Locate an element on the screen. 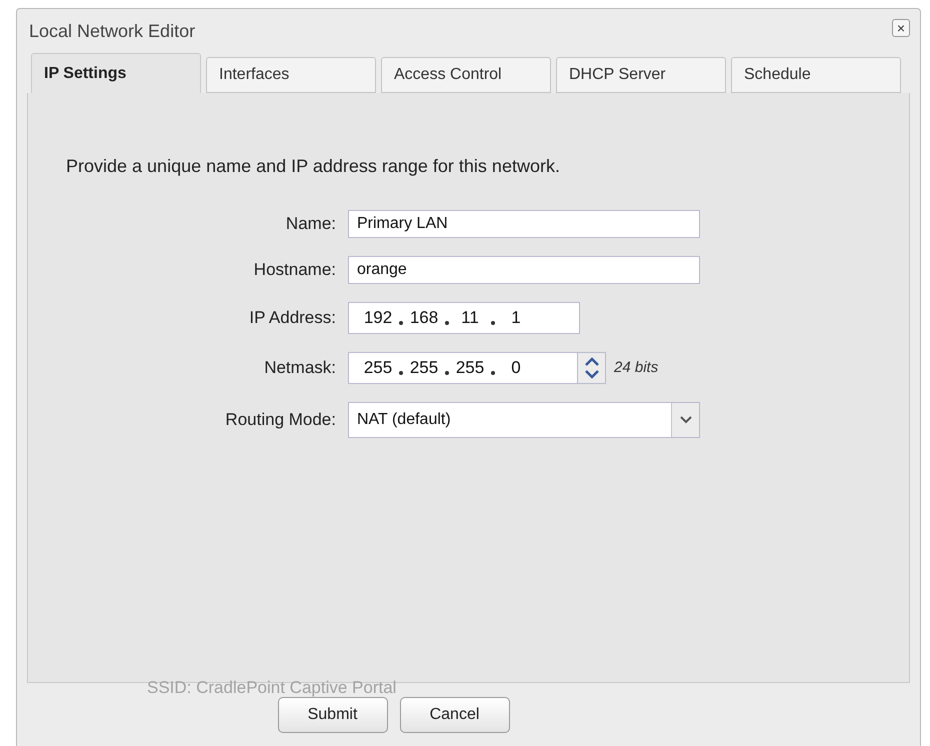 The image size is (930, 746). octet-input: 1 is located at coordinates (516, 318).